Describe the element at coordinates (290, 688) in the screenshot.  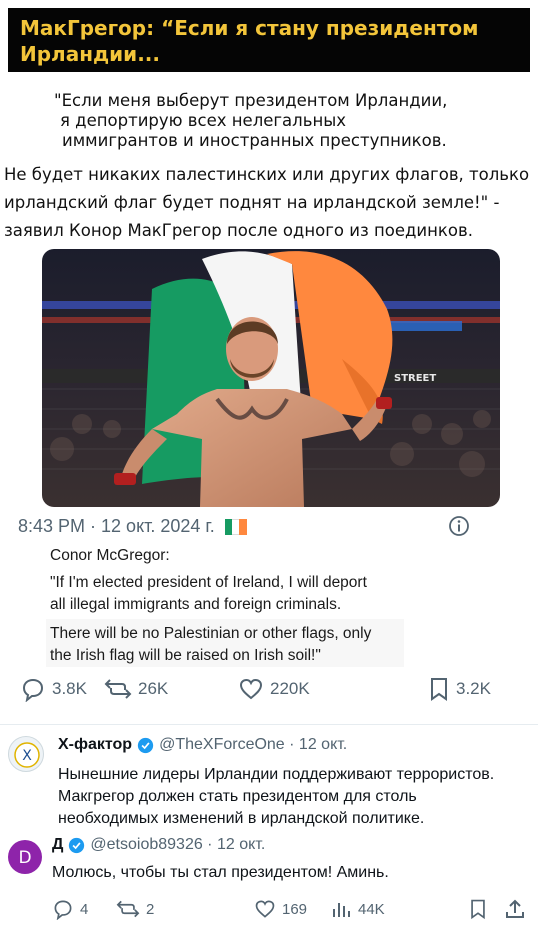
I see `like-count: 220K` at that location.